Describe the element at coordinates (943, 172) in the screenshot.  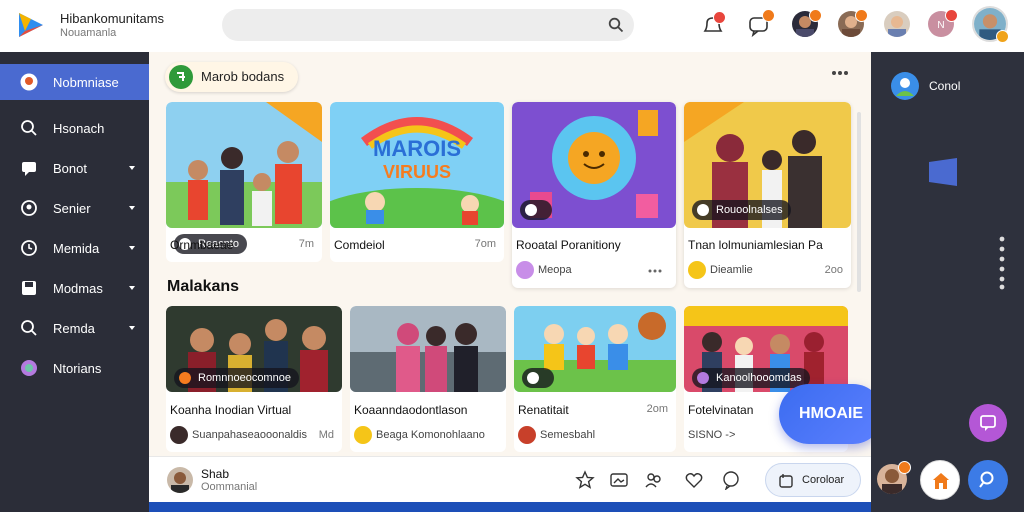
I see `screen-icon` at that location.